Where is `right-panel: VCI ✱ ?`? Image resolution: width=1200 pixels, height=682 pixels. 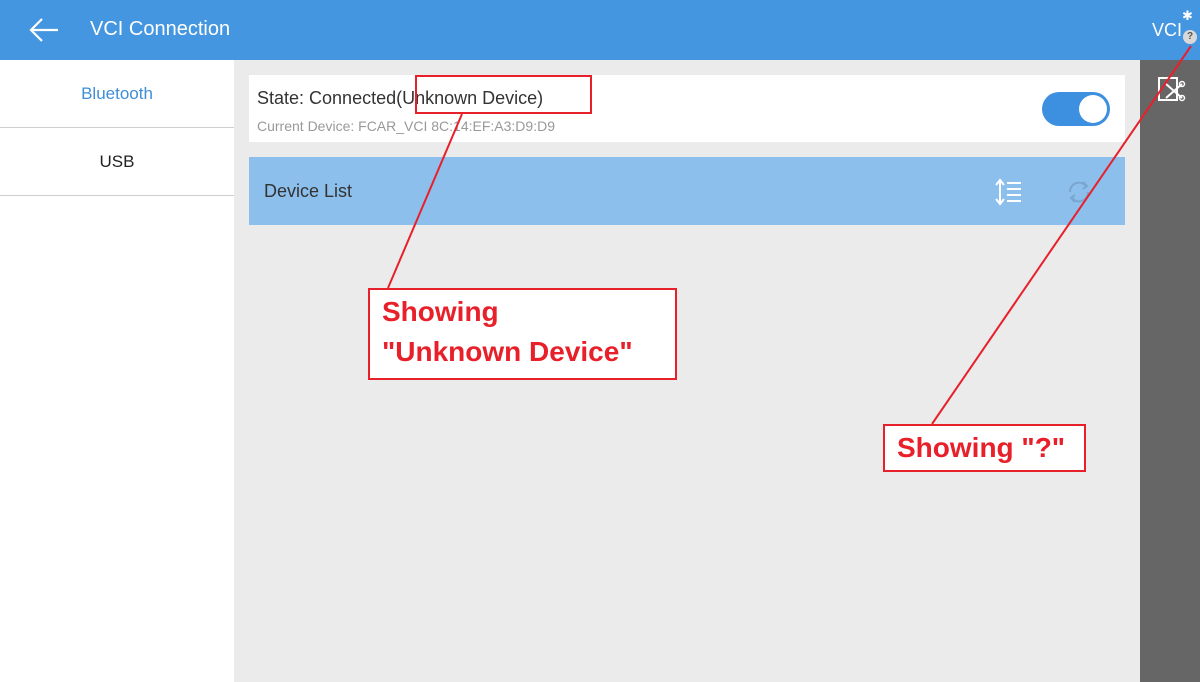
right-panel: VCI ✱ ? is located at coordinates (1170, 341).